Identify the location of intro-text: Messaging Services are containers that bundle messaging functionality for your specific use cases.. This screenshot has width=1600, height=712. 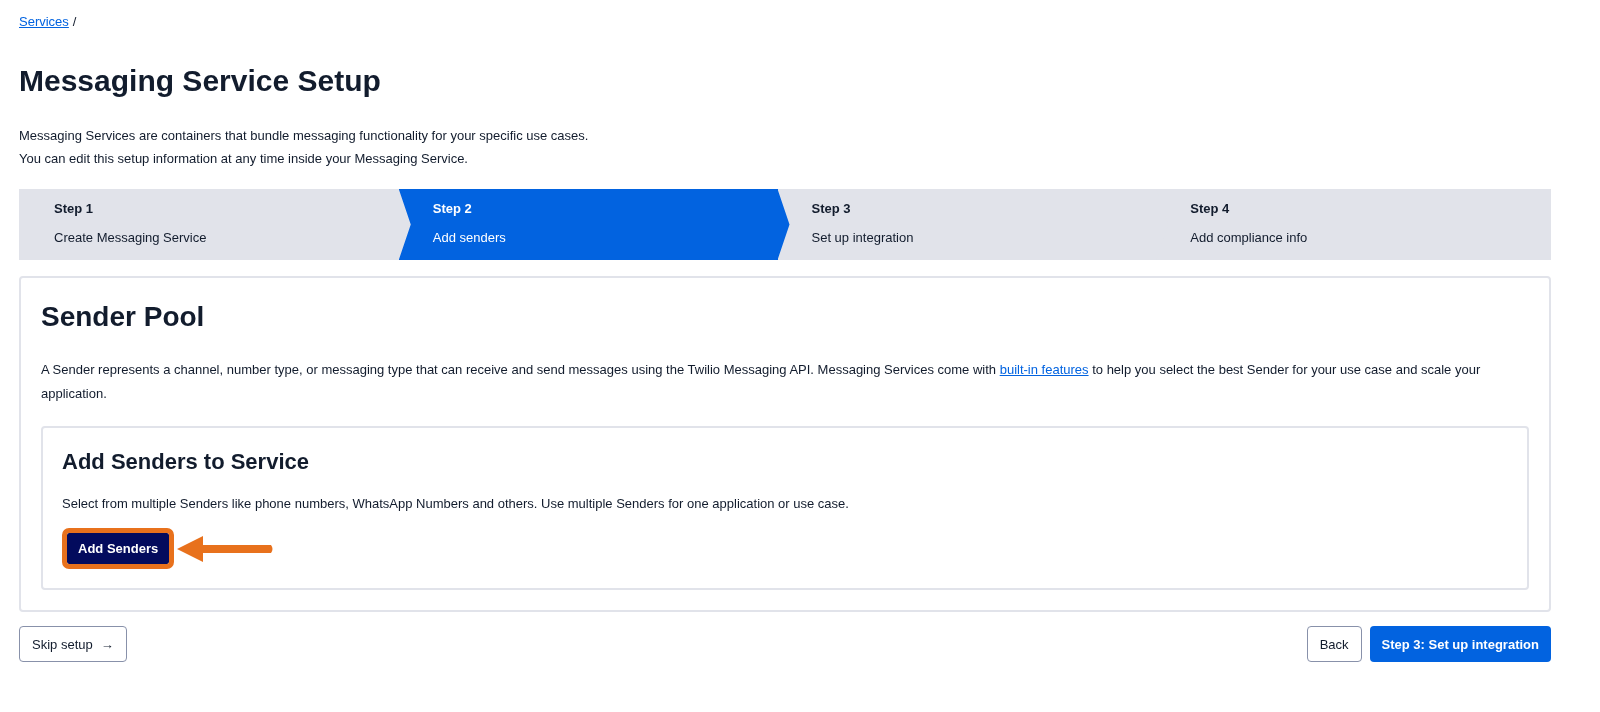
(304, 135).